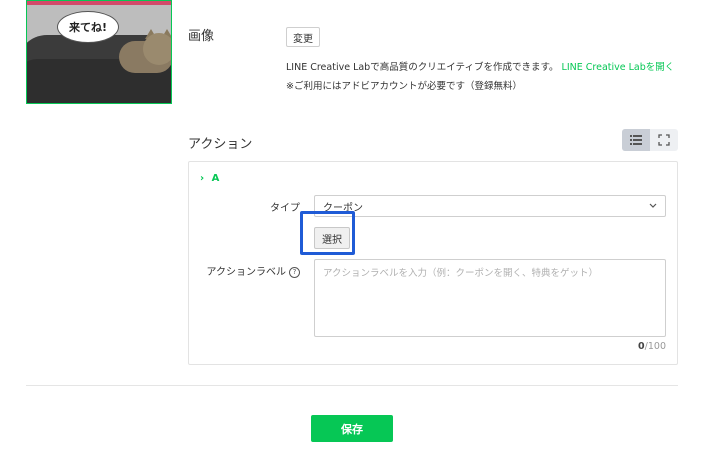 The width and height of the screenshot is (708, 453). Describe the element at coordinates (655, 346) in the screenshot. I see `counter-max: /100` at that location.